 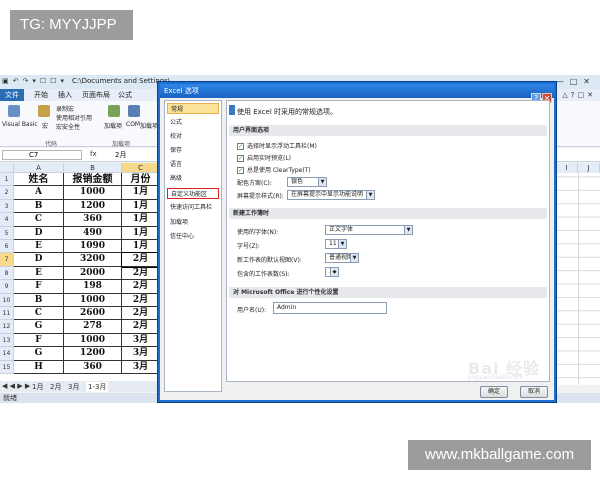 What do you see at coordinates (43, 81) in the screenshot?
I see `open-icon: ☐` at bounding box center [43, 81].